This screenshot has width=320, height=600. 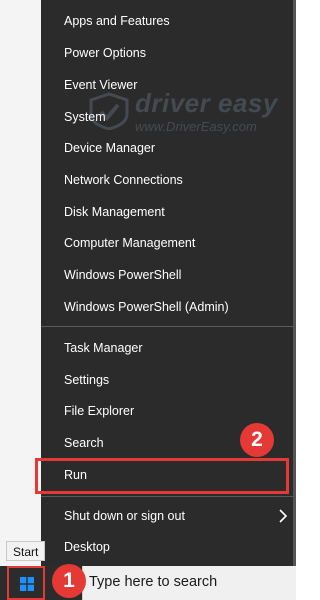 I want to click on menu-item-system: System, so click(x=167, y=117).